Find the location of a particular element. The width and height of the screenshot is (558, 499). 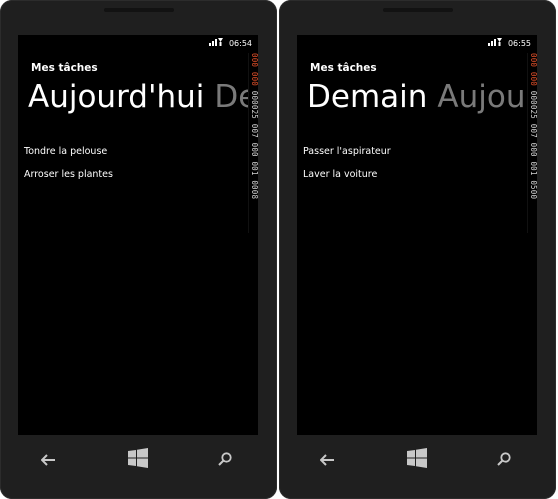

status-time: 06:54 is located at coordinates (240, 43).